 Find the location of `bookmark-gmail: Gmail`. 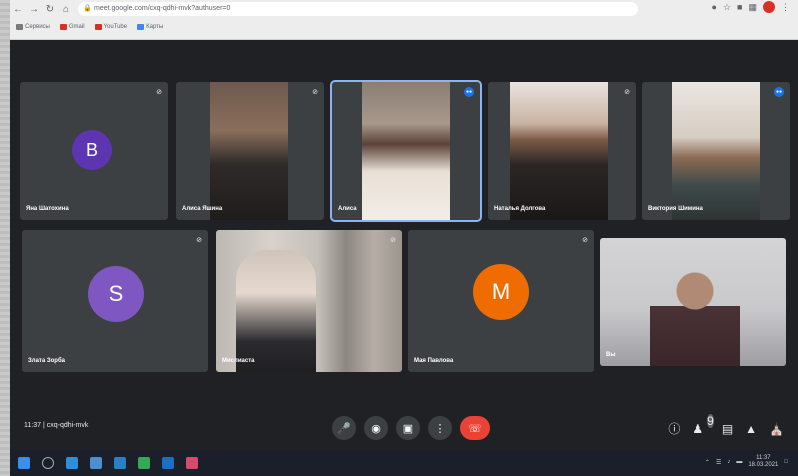

bookmark-gmail: Gmail is located at coordinates (72, 27).